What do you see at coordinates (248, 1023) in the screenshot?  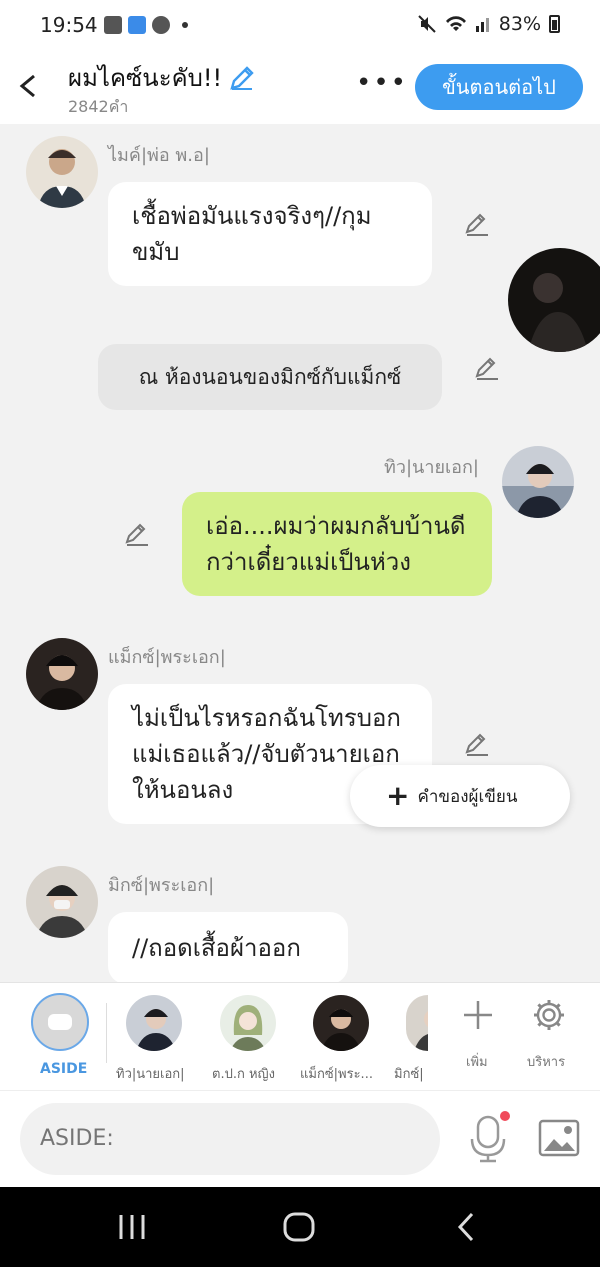 I see `tray-avatar-female` at bounding box center [248, 1023].